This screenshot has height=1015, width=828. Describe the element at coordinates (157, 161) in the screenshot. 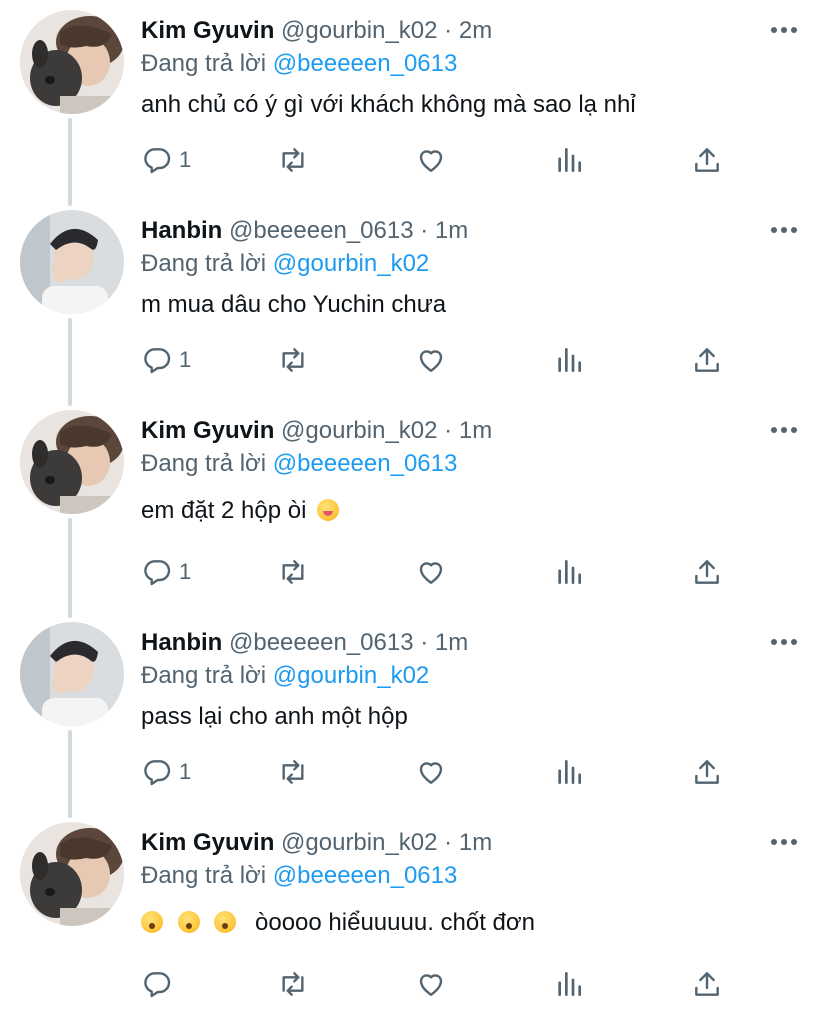

I see `reply-icon` at that location.